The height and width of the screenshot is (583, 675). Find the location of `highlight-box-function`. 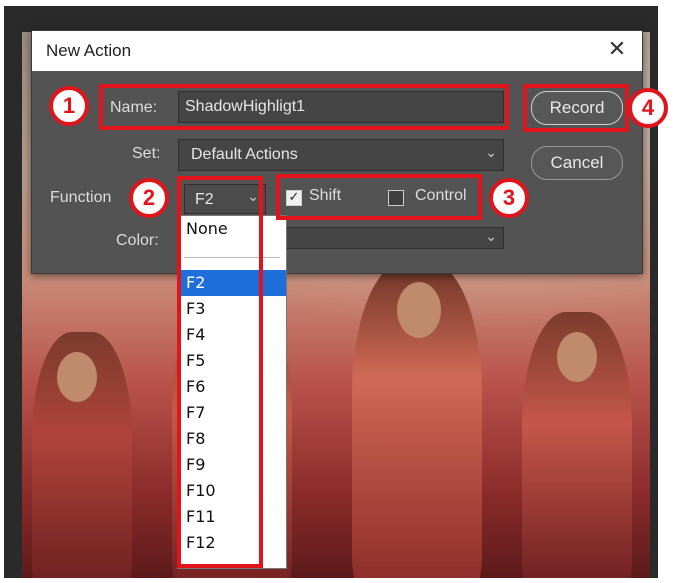

highlight-box-function is located at coordinates (220, 372).